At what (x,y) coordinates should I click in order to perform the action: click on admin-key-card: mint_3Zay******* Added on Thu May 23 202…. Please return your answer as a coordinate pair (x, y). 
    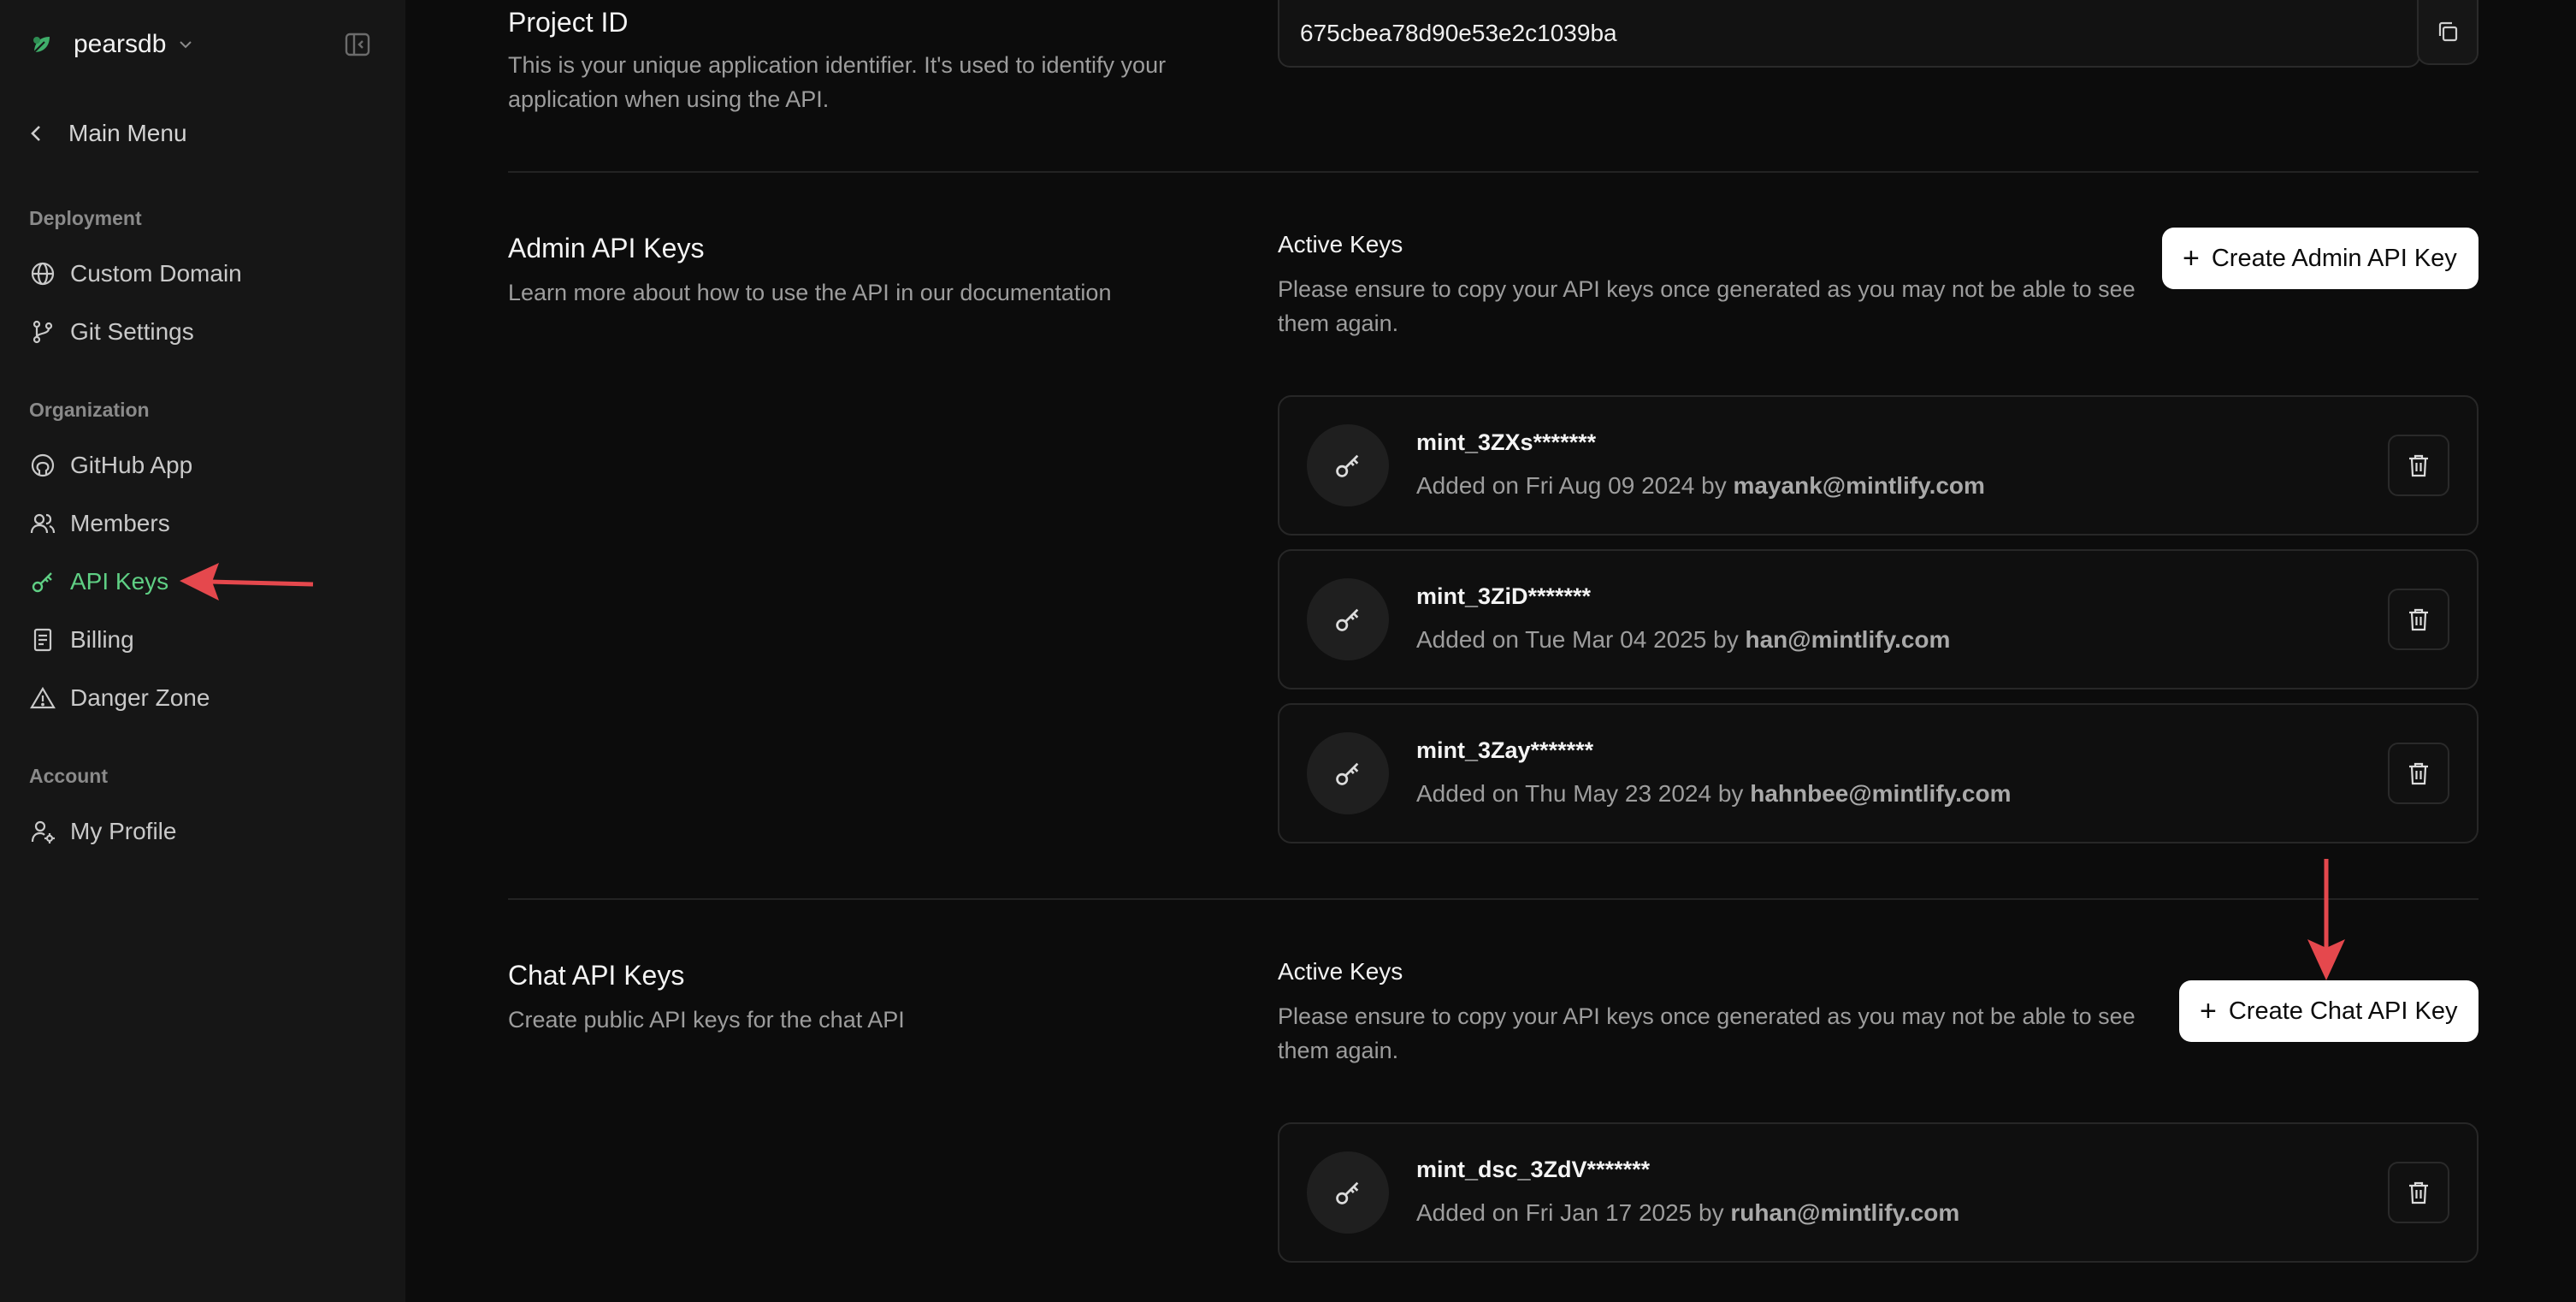
    Looking at the image, I should click on (1878, 773).